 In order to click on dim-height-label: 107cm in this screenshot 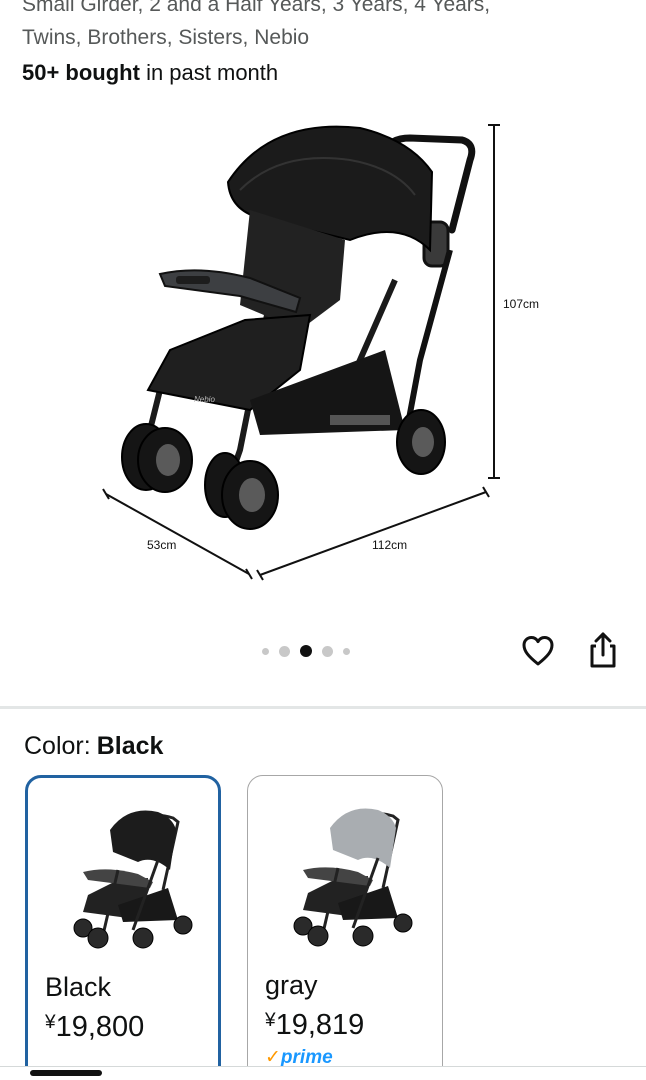, I will do `click(521, 304)`.